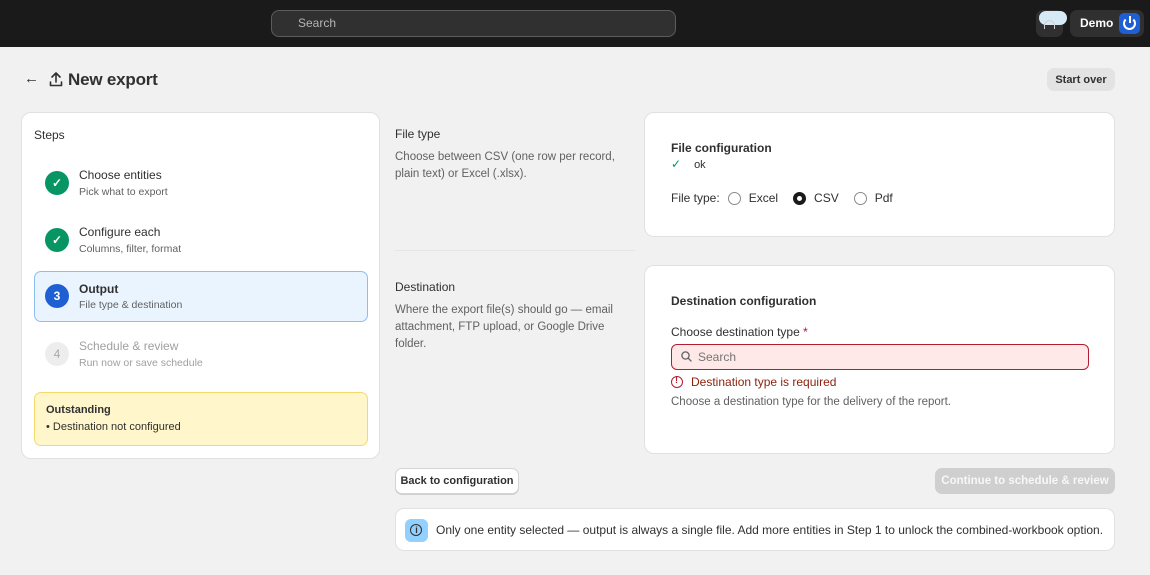 The width and height of the screenshot is (1150, 575). I want to click on step-output: 3 Output File type & destination, so click(201, 296).